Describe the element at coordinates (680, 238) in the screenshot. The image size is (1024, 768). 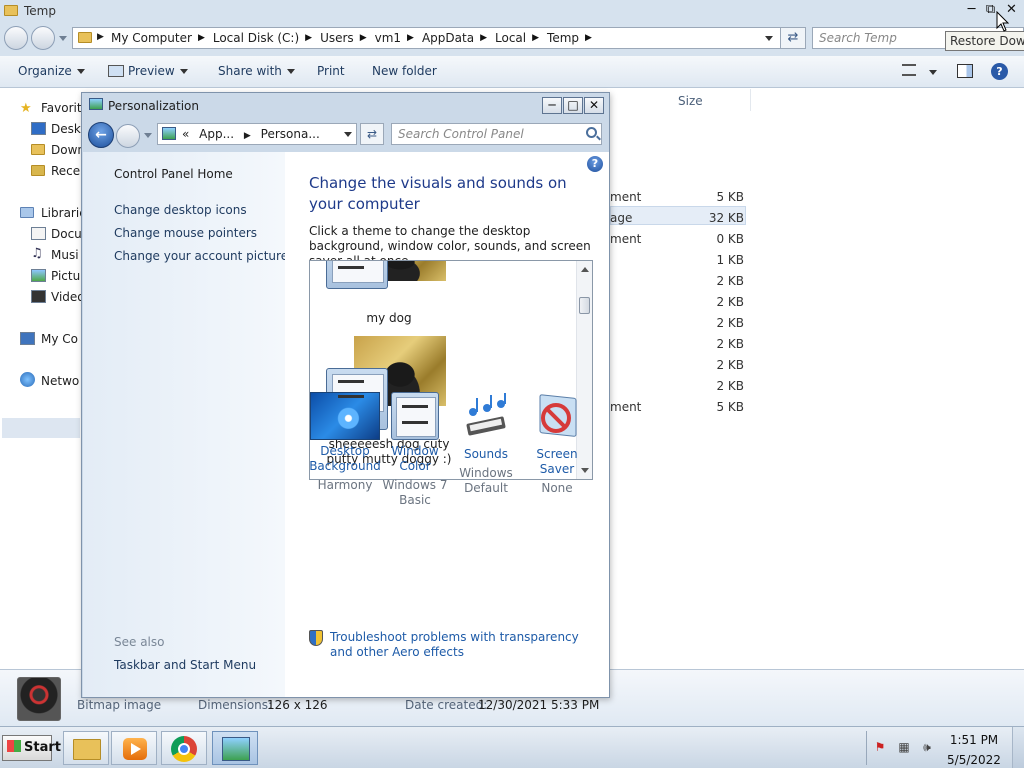
I see `table-row: ment 0 KB` at that location.